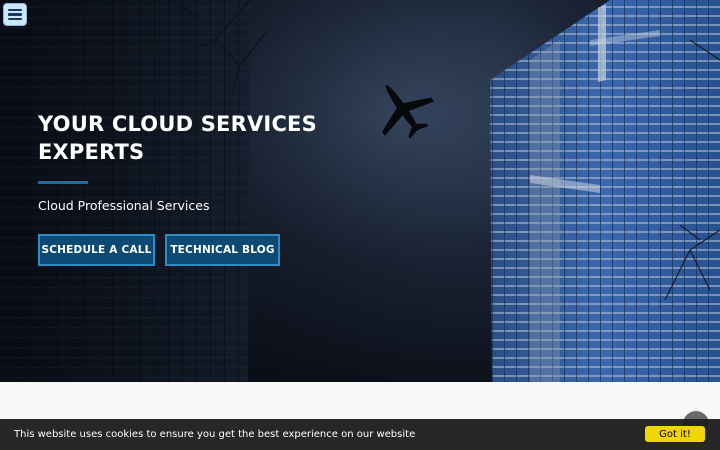  Describe the element at coordinates (222, 250) in the screenshot. I see `technical-blog-button: TECHNICAL BLOG` at that location.